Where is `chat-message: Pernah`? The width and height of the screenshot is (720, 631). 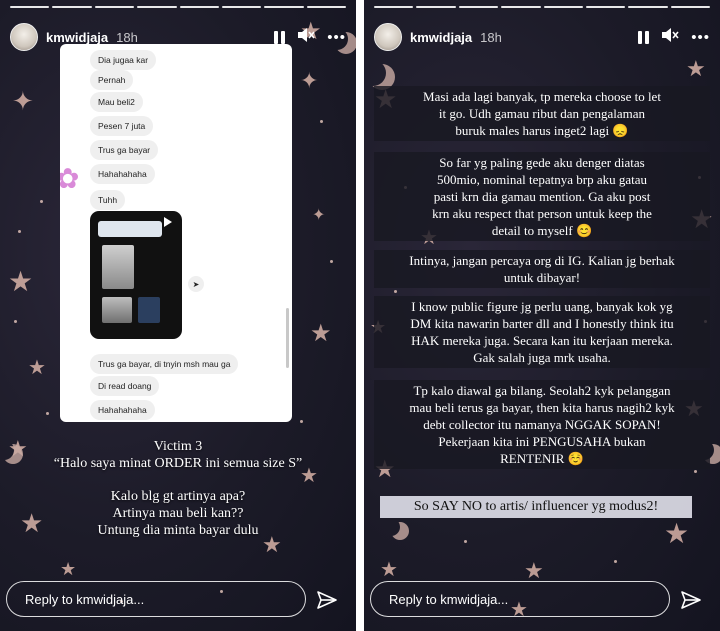 chat-message: Pernah is located at coordinates (112, 80).